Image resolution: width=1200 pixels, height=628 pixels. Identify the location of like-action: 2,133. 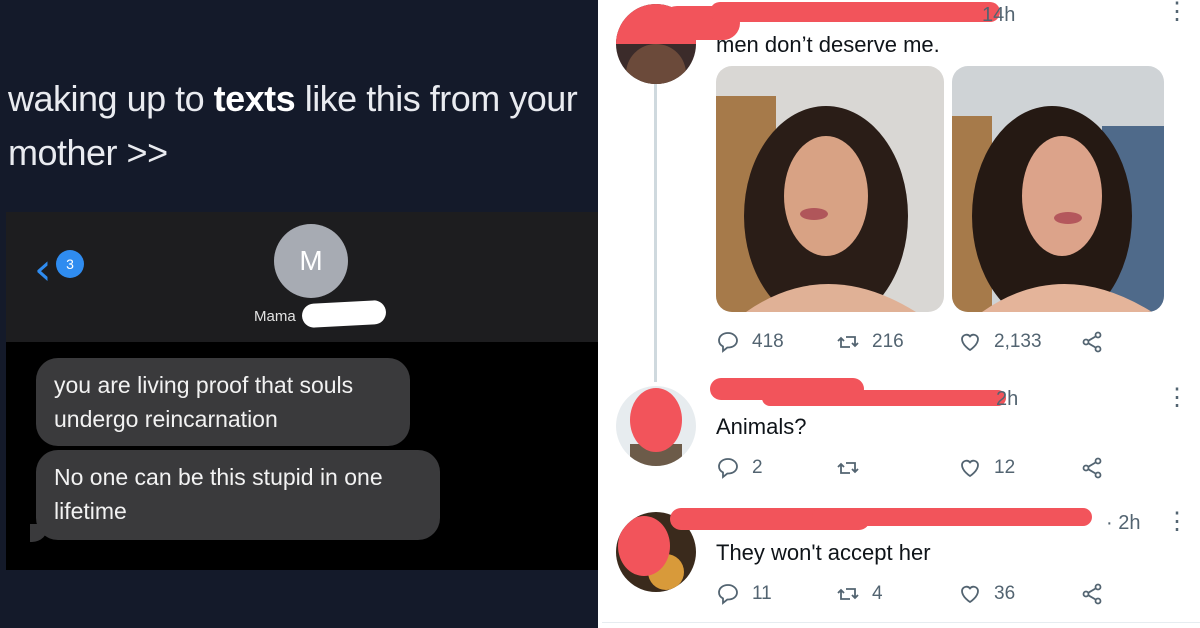
(1000, 342).